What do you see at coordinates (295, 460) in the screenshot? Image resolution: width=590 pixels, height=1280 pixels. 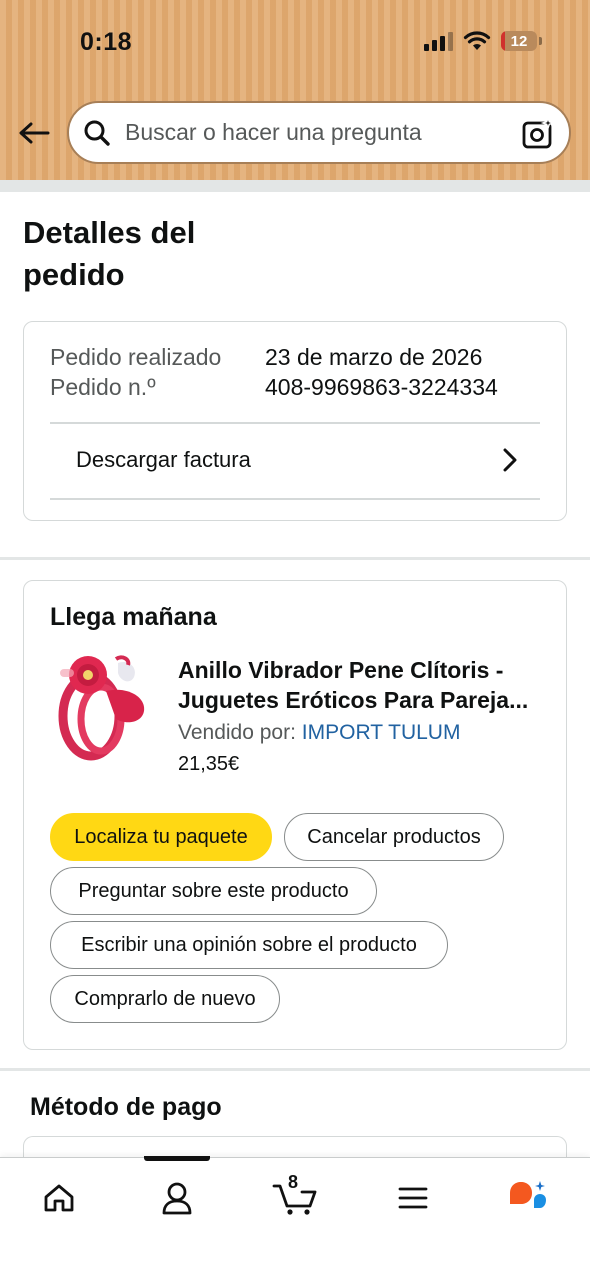 I see `download-invoice-link: Descargar factura` at bounding box center [295, 460].